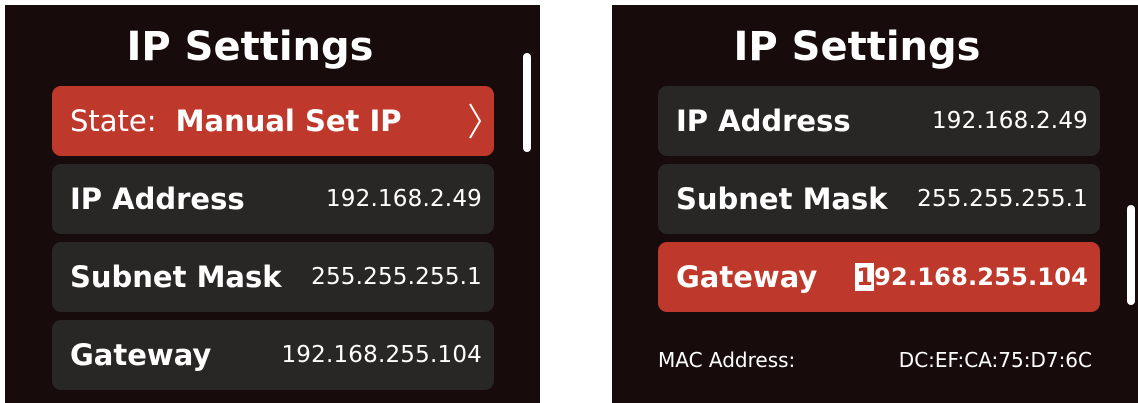 This screenshot has width=1138, height=403. I want to click on mac-address-label: MAC Address:, so click(727, 360).